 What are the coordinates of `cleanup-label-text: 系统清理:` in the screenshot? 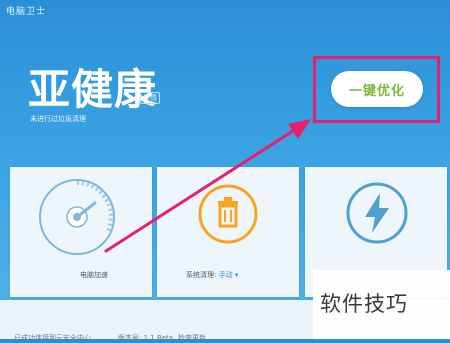 It's located at (201, 275).